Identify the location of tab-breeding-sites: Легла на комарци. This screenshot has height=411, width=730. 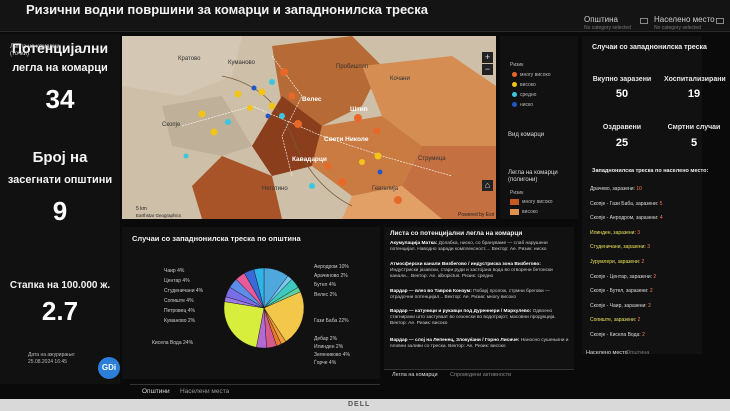
(415, 375).